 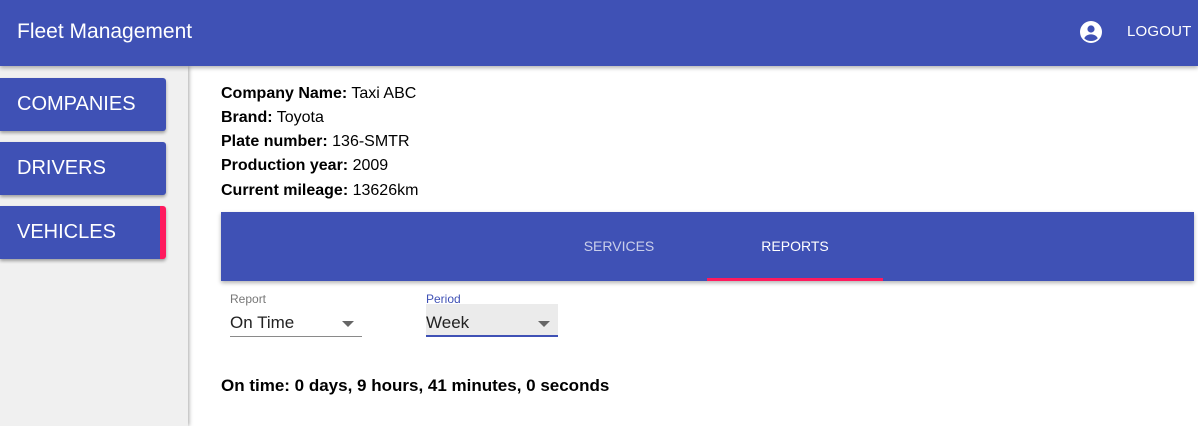 What do you see at coordinates (1159, 31) in the screenshot?
I see `logout-button: LOGOUT` at bounding box center [1159, 31].